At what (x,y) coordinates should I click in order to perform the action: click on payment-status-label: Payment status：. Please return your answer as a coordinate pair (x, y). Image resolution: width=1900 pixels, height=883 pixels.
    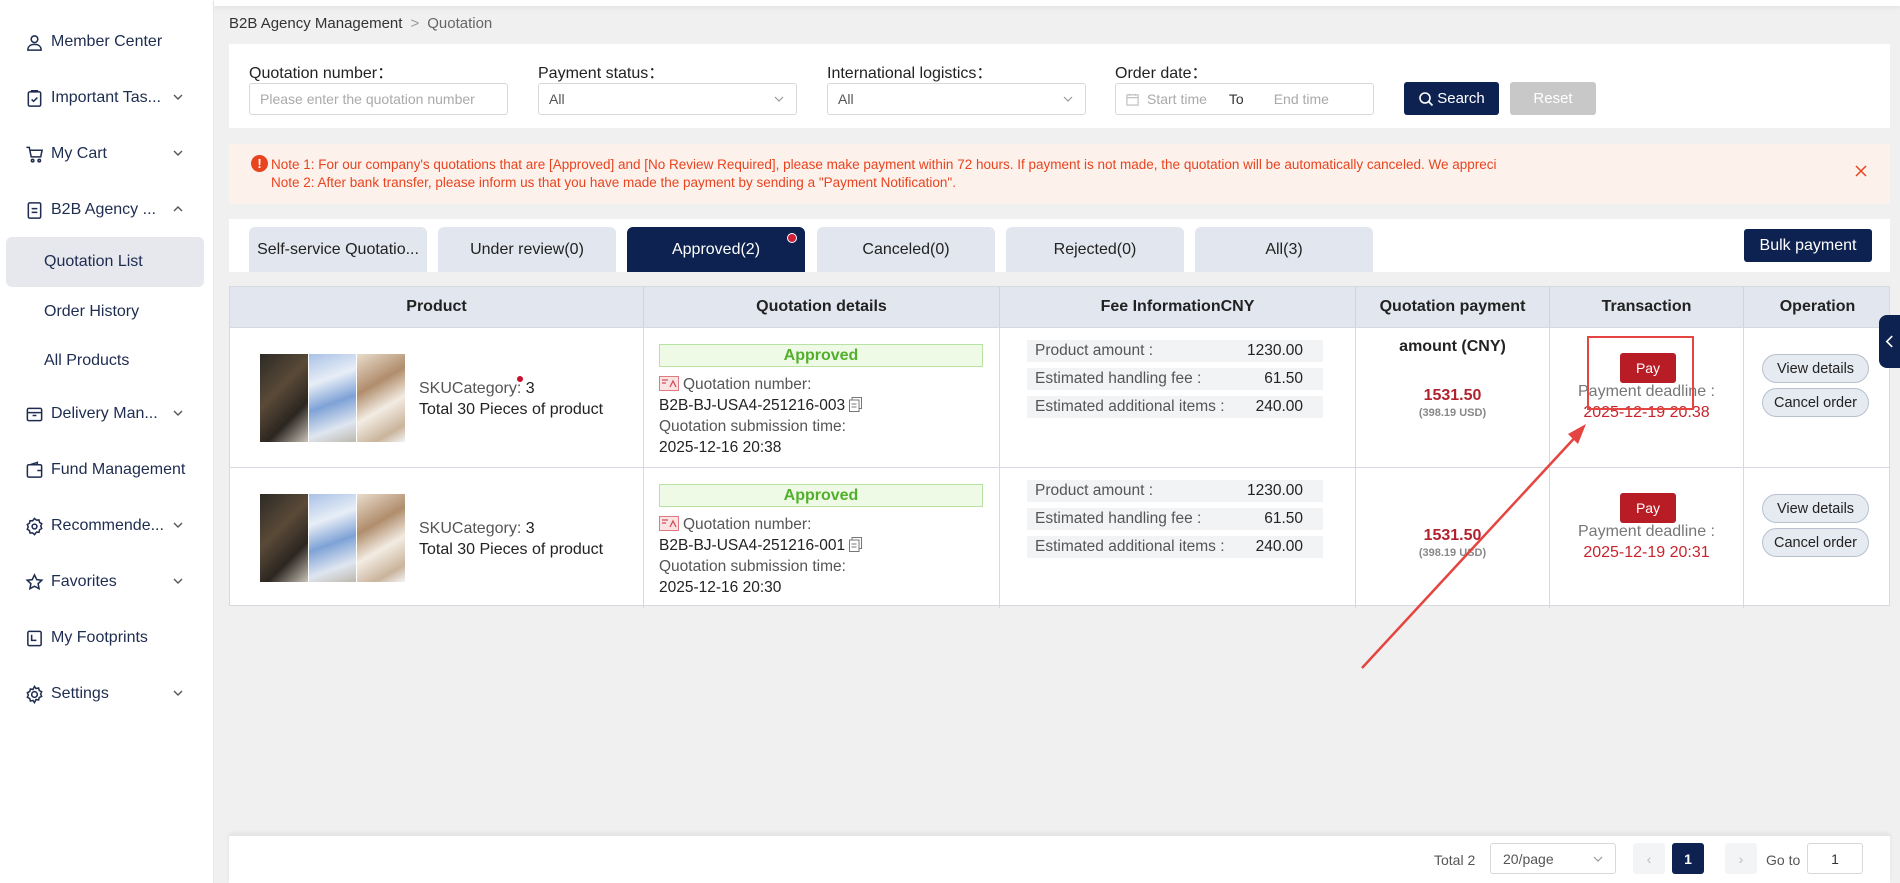
    Looking at the image, I should click on (601, 73).